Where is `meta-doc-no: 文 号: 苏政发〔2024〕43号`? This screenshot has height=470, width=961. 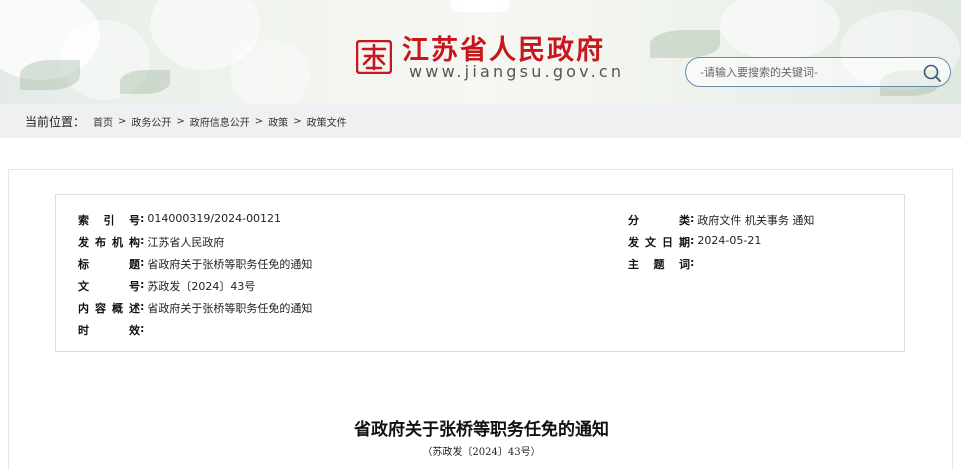 meta-doc-no: 文 号: 苏政发〔2024〕43号 is located at coordinates (167, 285).